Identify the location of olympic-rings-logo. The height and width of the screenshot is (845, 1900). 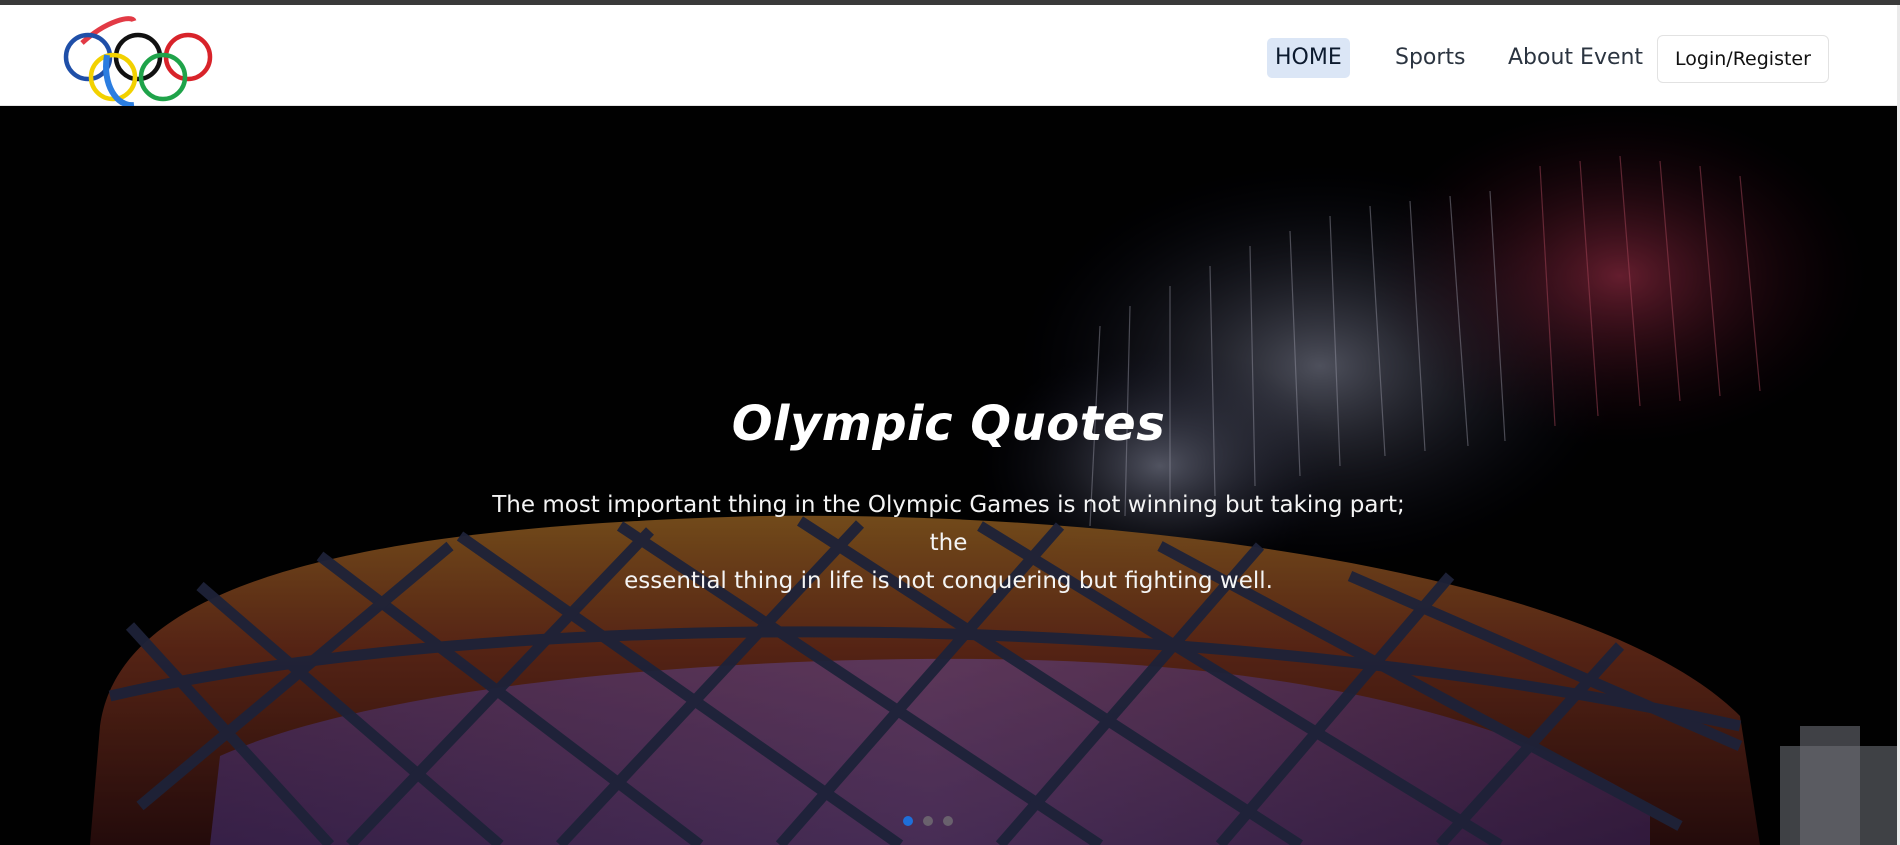
(142, 62).